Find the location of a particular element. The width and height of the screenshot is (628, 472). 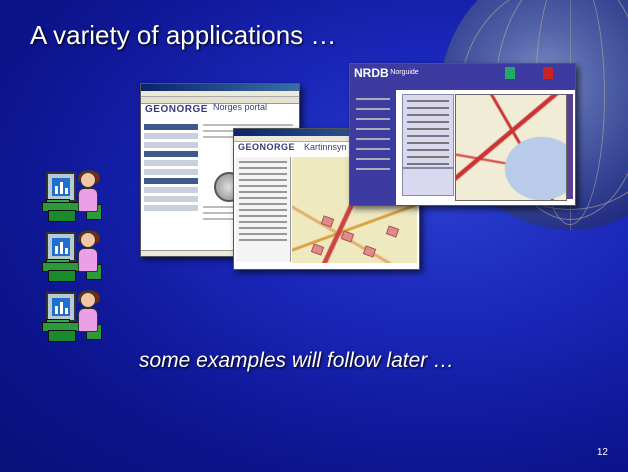

nrdb-map-view is located at coordinates (511, 147).